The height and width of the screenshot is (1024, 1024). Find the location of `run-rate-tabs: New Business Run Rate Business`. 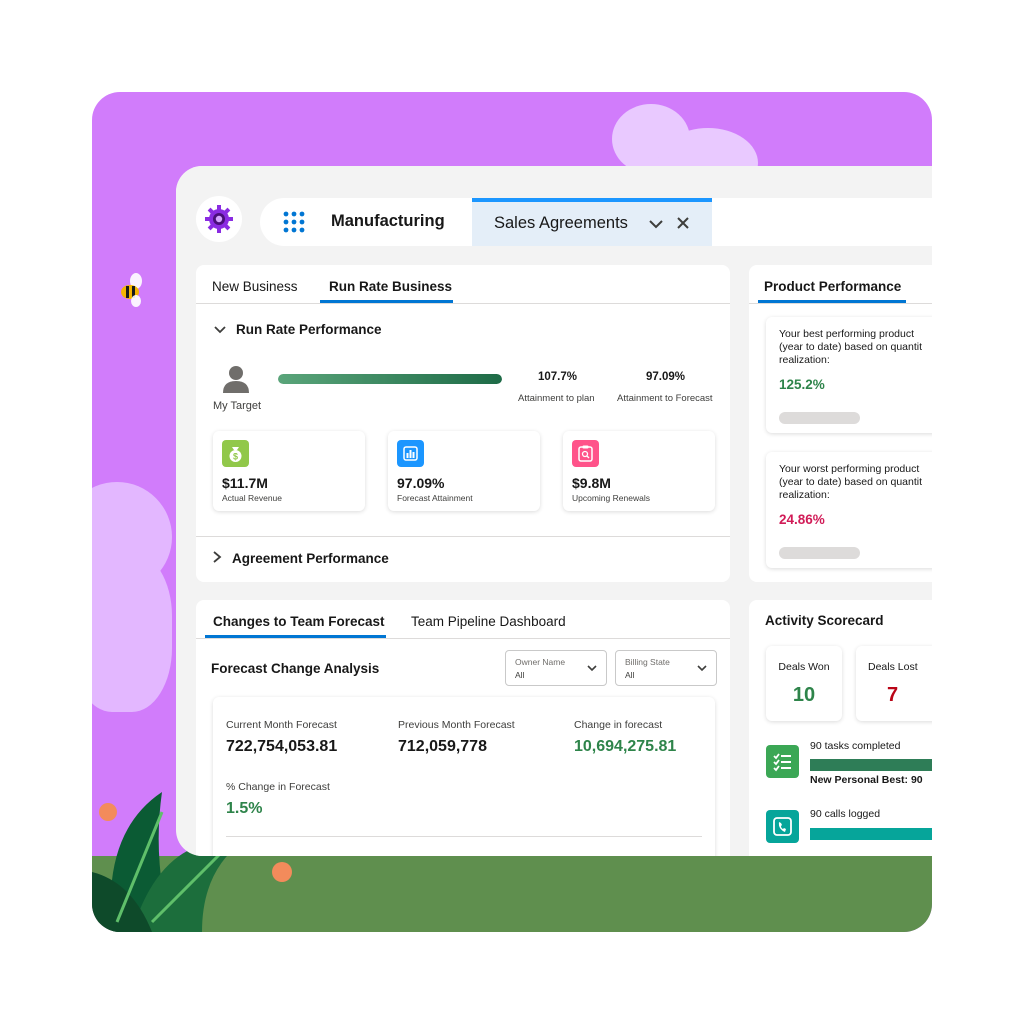

run-rate-tabs: New Business Run Rate Business is located at coordinates (463, 284).